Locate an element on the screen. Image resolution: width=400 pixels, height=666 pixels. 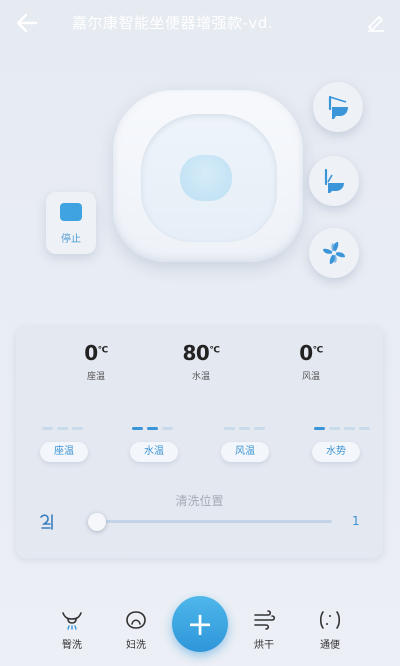
fan-icon is located at coordinates (334, 253).